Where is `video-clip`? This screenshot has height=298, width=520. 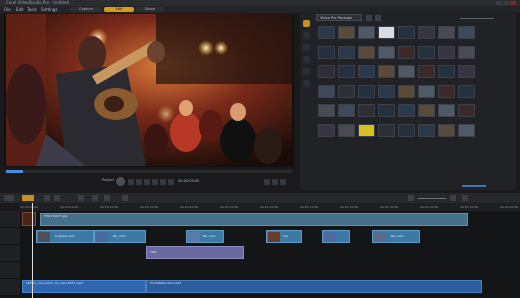 video-clip is located at coordinates (336, 236).